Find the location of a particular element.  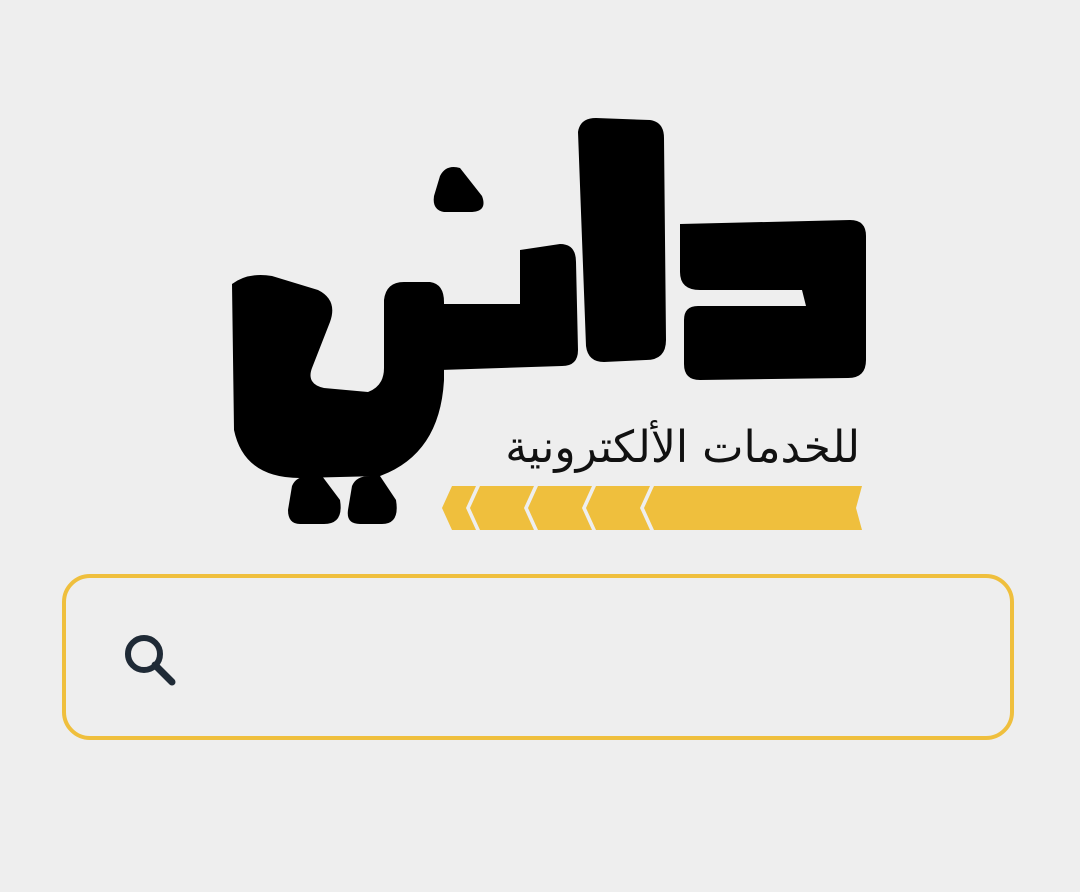

search-input is located at coordinates (588, 659).